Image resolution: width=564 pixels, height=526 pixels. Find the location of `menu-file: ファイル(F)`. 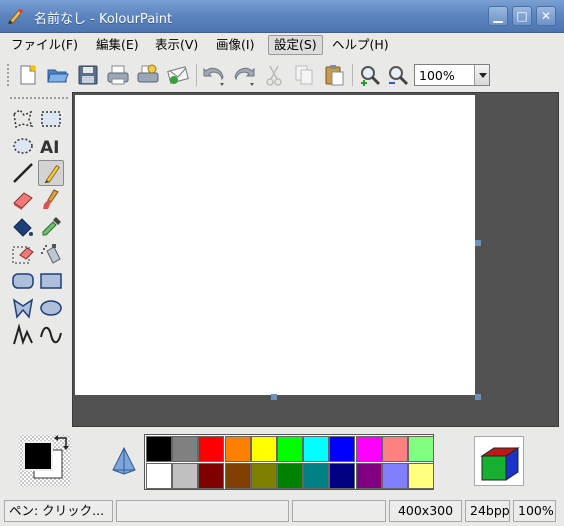

menu-file: ファイル(F) is located at coordinates (44, 45).